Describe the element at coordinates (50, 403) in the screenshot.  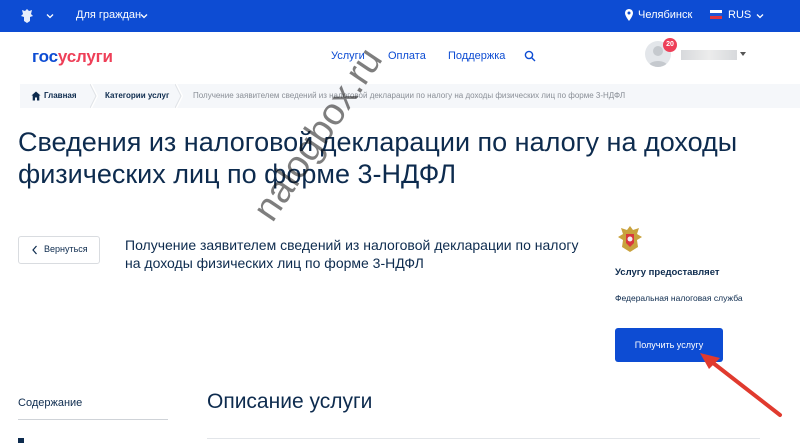
I see `contents-label: Содержание` at that location.